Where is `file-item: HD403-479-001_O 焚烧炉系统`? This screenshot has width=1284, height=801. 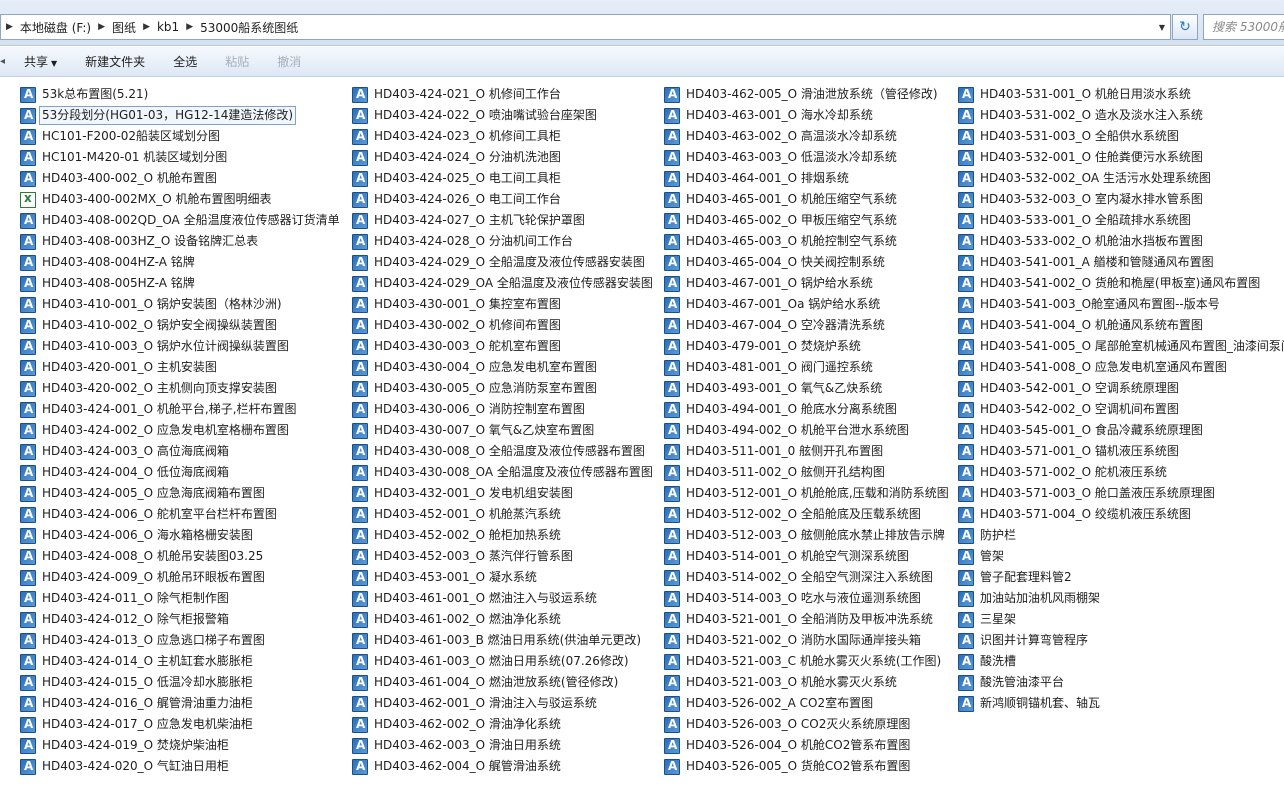
file-item: HD403-479-001_O 焚烧炉系统 is located at coordinates (809, 346).